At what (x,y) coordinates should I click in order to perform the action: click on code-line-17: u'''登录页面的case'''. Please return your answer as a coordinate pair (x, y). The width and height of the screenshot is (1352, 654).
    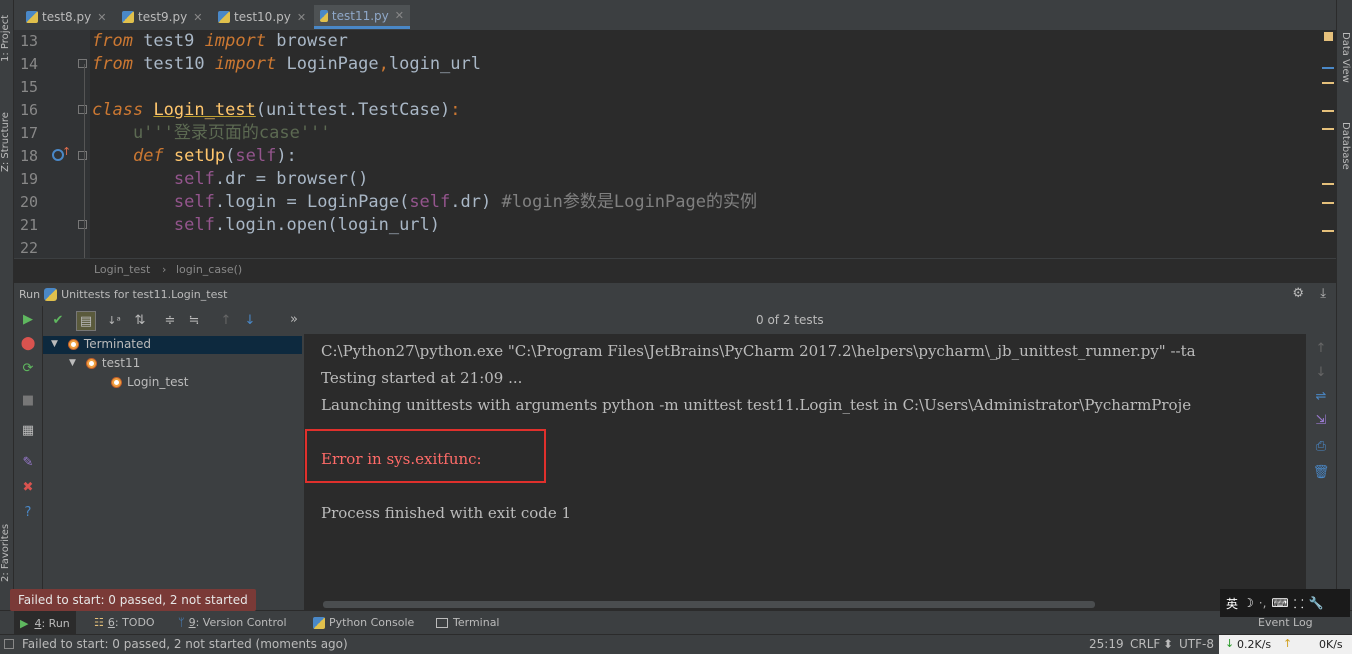
    Looking at the image, I should click on (211, 133).